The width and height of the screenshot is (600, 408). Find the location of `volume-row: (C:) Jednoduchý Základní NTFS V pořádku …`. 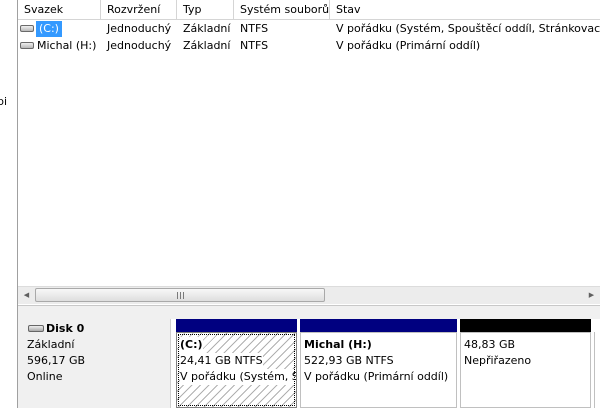

volume-row: (C:) Jednoduchý Základní NTFS V pořádku … is located at coordinates (309, 29).